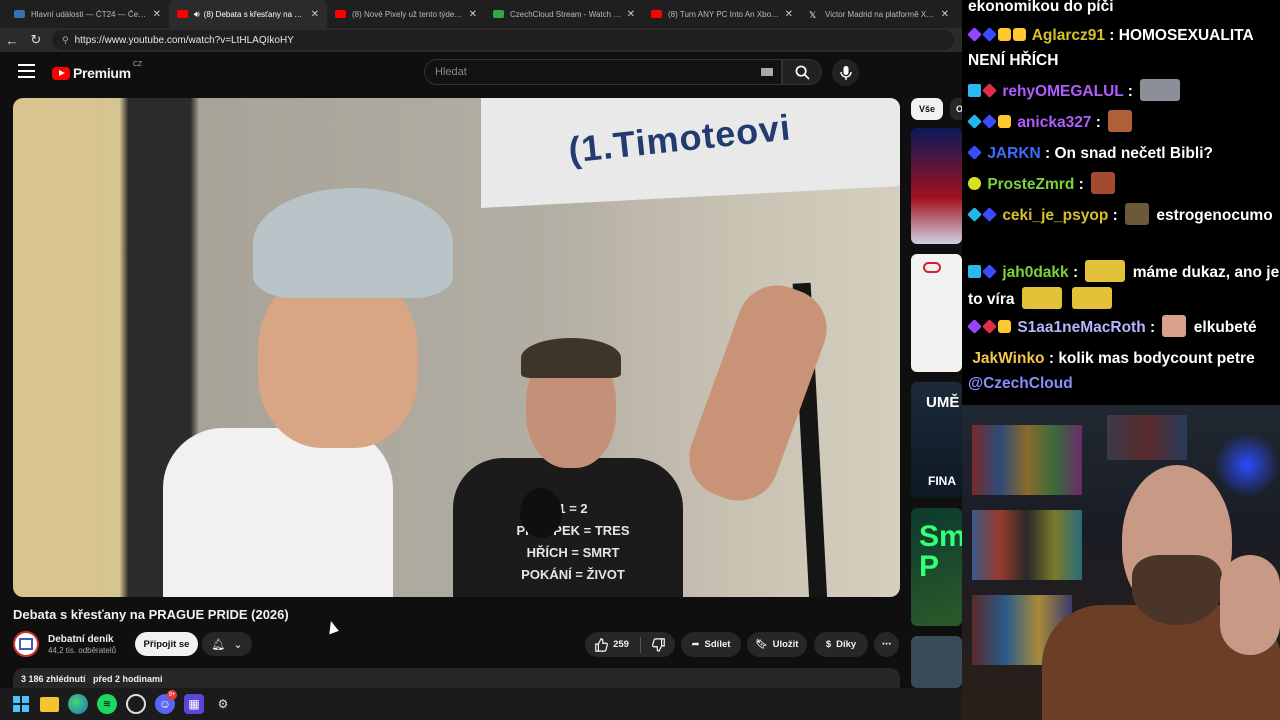  I want to click on chevron-down-icon: ⌄, so click(238, 644).